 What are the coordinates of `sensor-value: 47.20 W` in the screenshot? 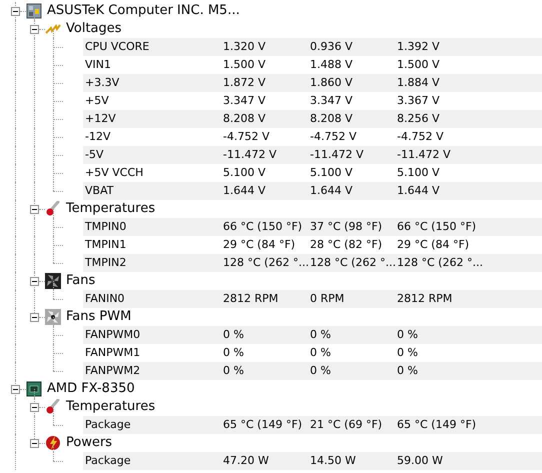 It's located at (246, 460).